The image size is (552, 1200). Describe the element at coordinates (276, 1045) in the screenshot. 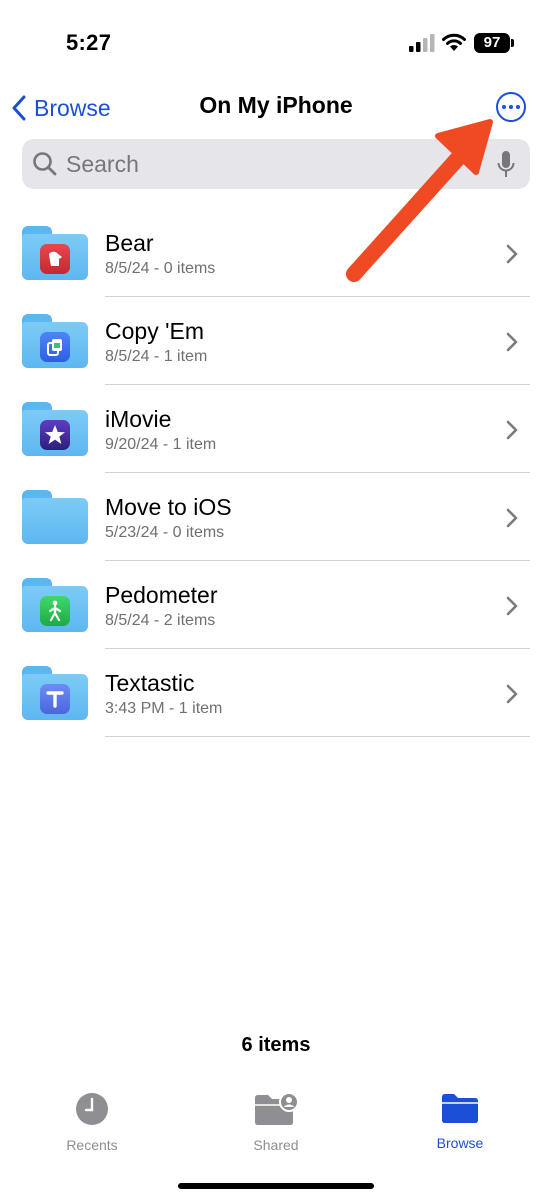

I see `item-count: 6 items` at that location.